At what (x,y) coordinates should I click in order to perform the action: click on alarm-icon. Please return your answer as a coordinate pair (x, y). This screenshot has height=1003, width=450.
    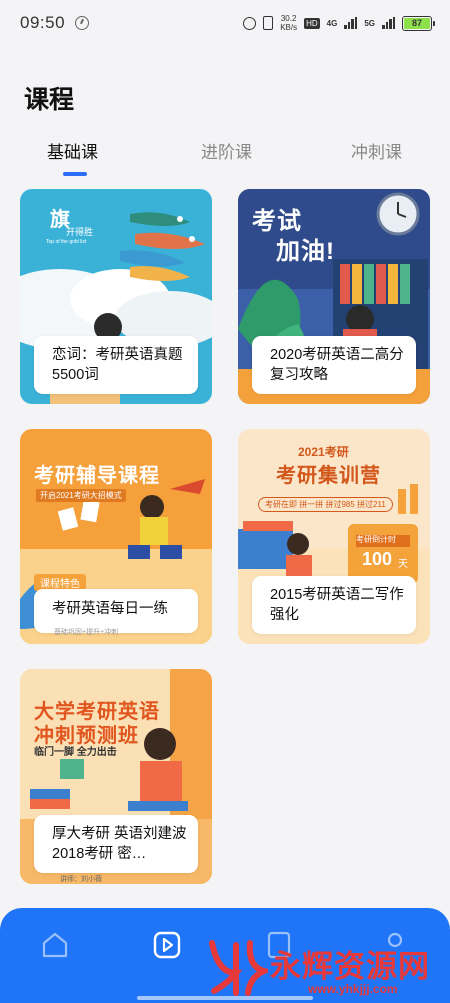
    Looking at the image, I should click on (250, 23).